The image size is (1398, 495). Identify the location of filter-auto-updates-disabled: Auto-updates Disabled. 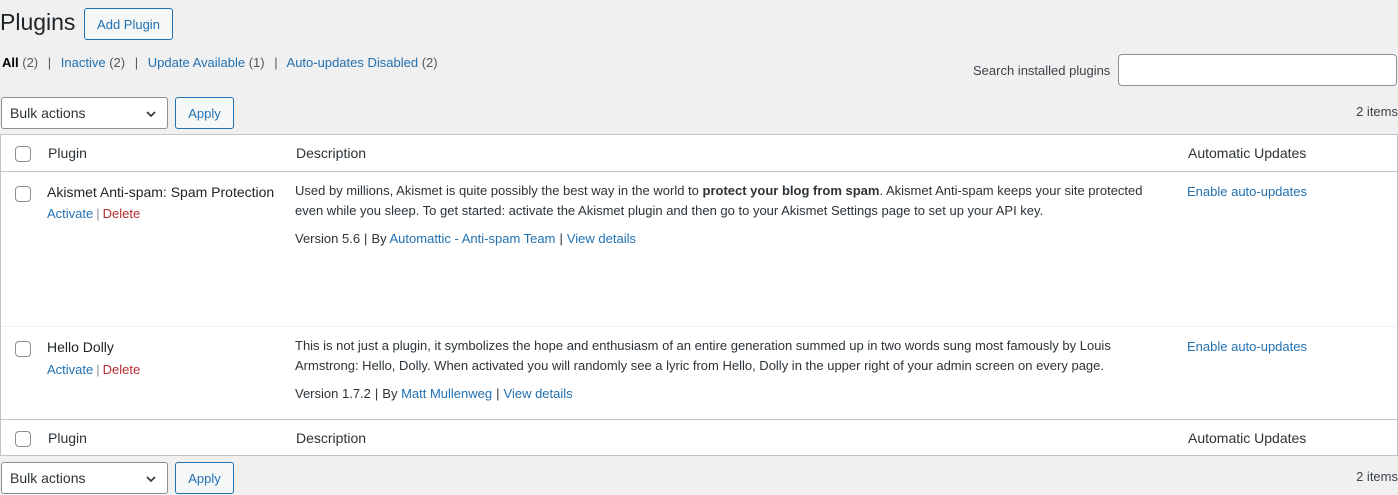
(353, 62).